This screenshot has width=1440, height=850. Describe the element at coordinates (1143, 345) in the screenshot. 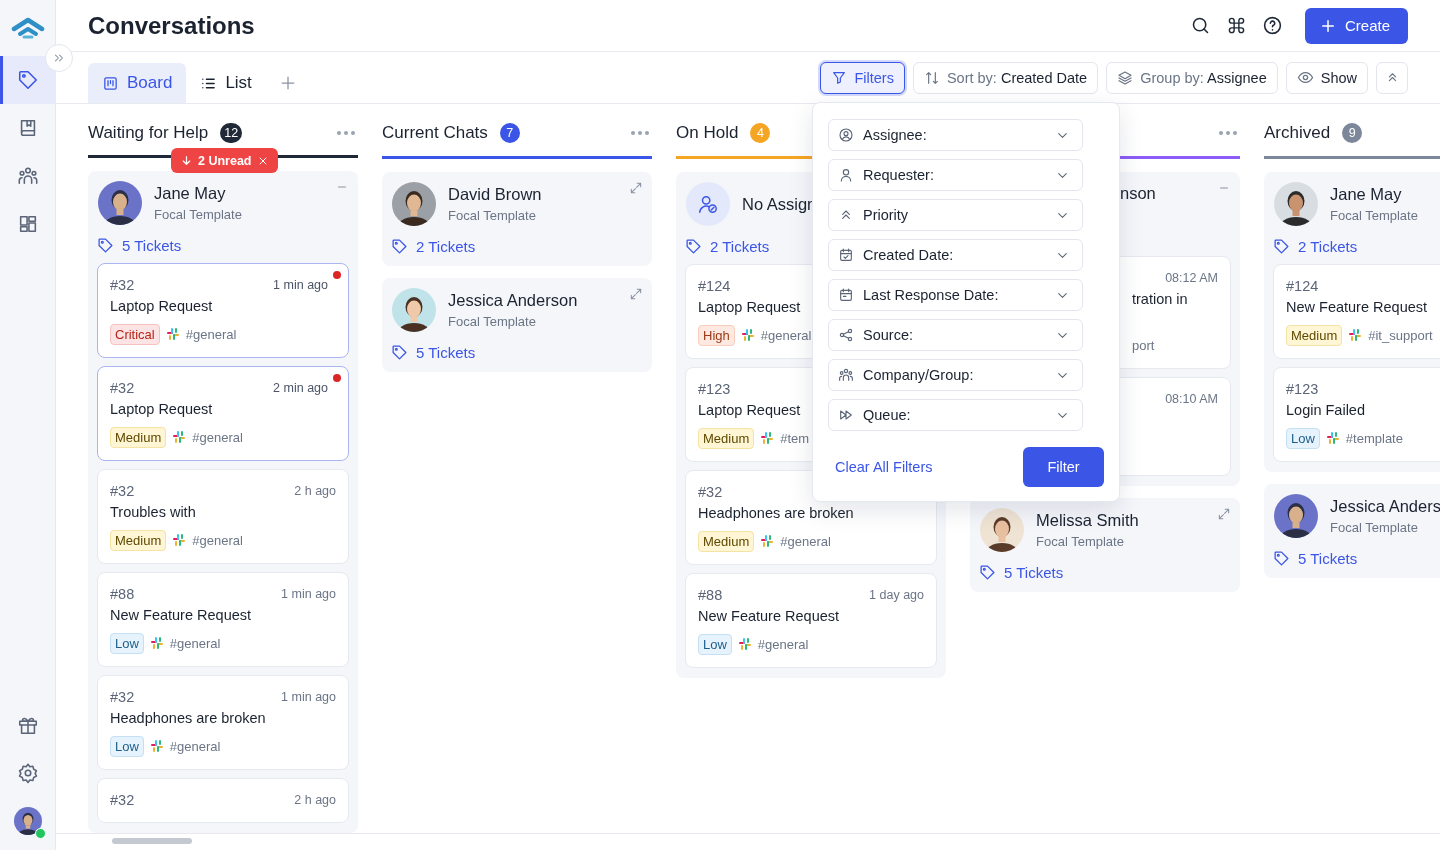

I see `channel-name: port` at that location.